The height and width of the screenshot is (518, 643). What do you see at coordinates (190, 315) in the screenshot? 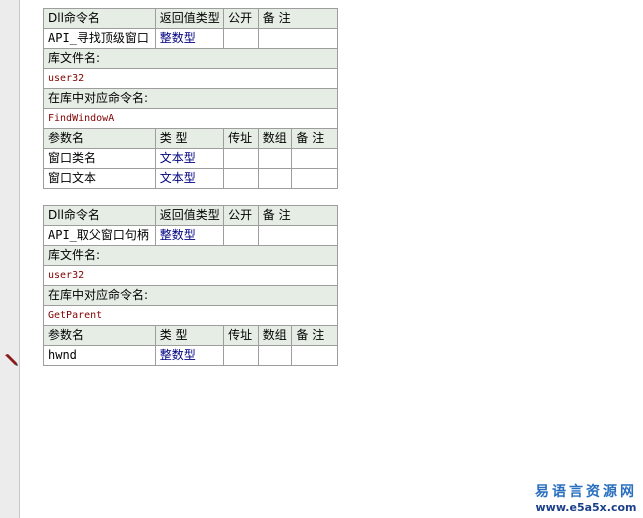
I see `entry-name-value: GetParent` at bounding box center [190, 315].